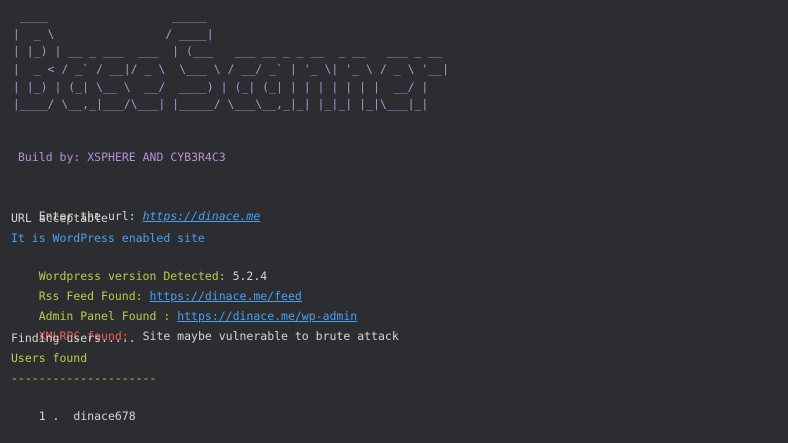 This screenshot has height=443, width=788. What do you see at coordinates (139, 266) in the screenshot?
I see `wp-version-line: Wordpress version Detected: 5.2.4` at bounding box center [139, 266].